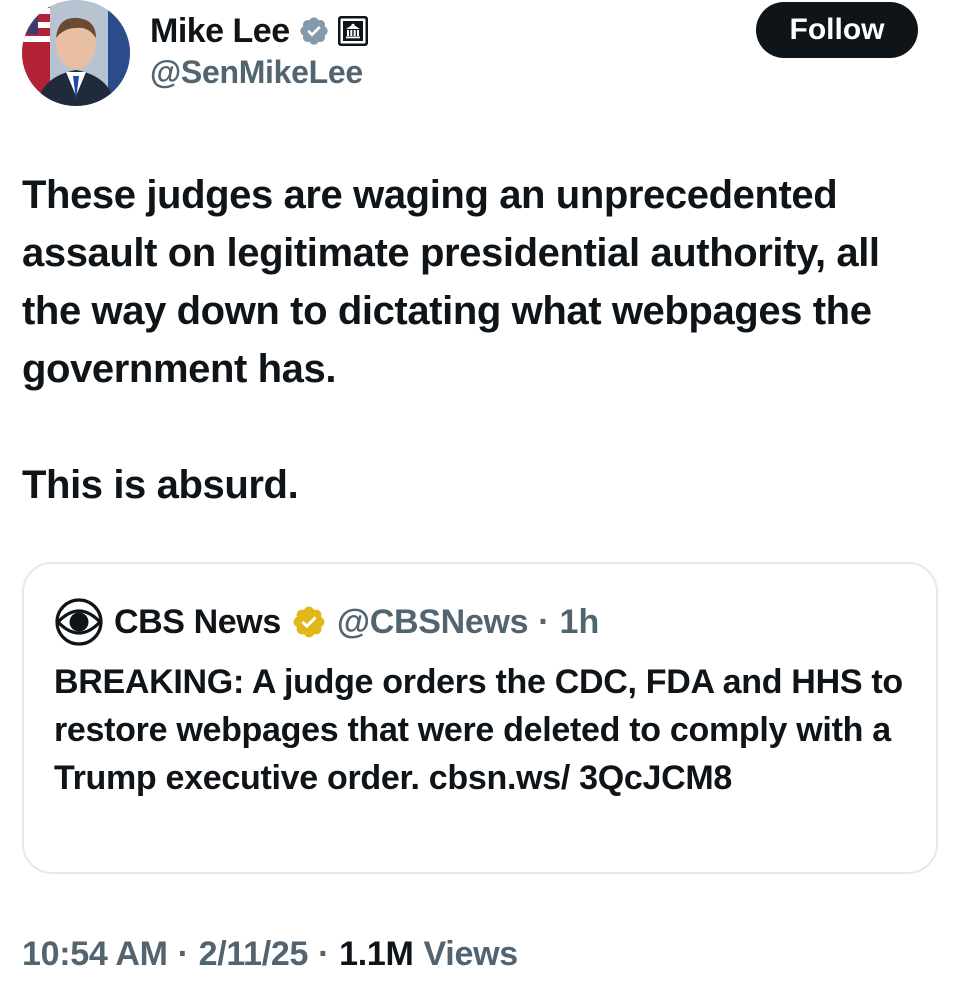 The height and width of the screenshot is (1000, 960). Describe the element at coordinates (220, 31) in the screenshot. I see `author-display-name: Mike Lee` at that location.